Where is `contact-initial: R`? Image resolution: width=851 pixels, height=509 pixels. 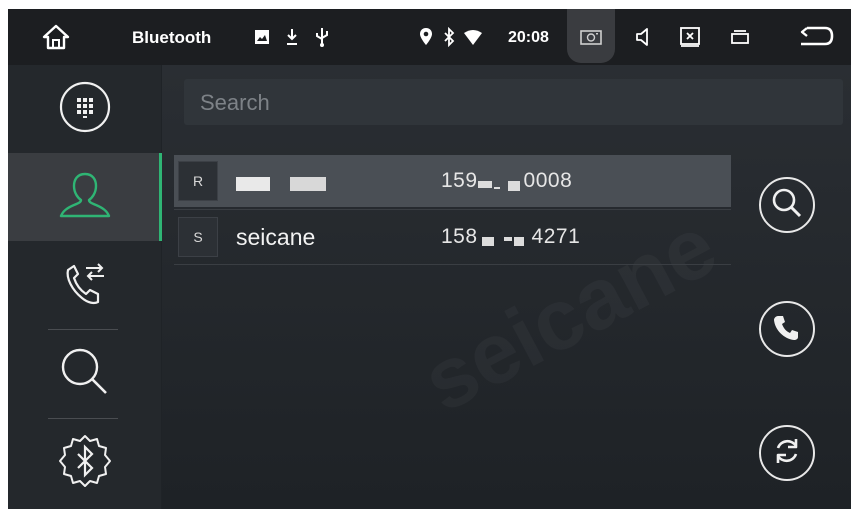 contact-initial: R is located at coordinates (198, 181).